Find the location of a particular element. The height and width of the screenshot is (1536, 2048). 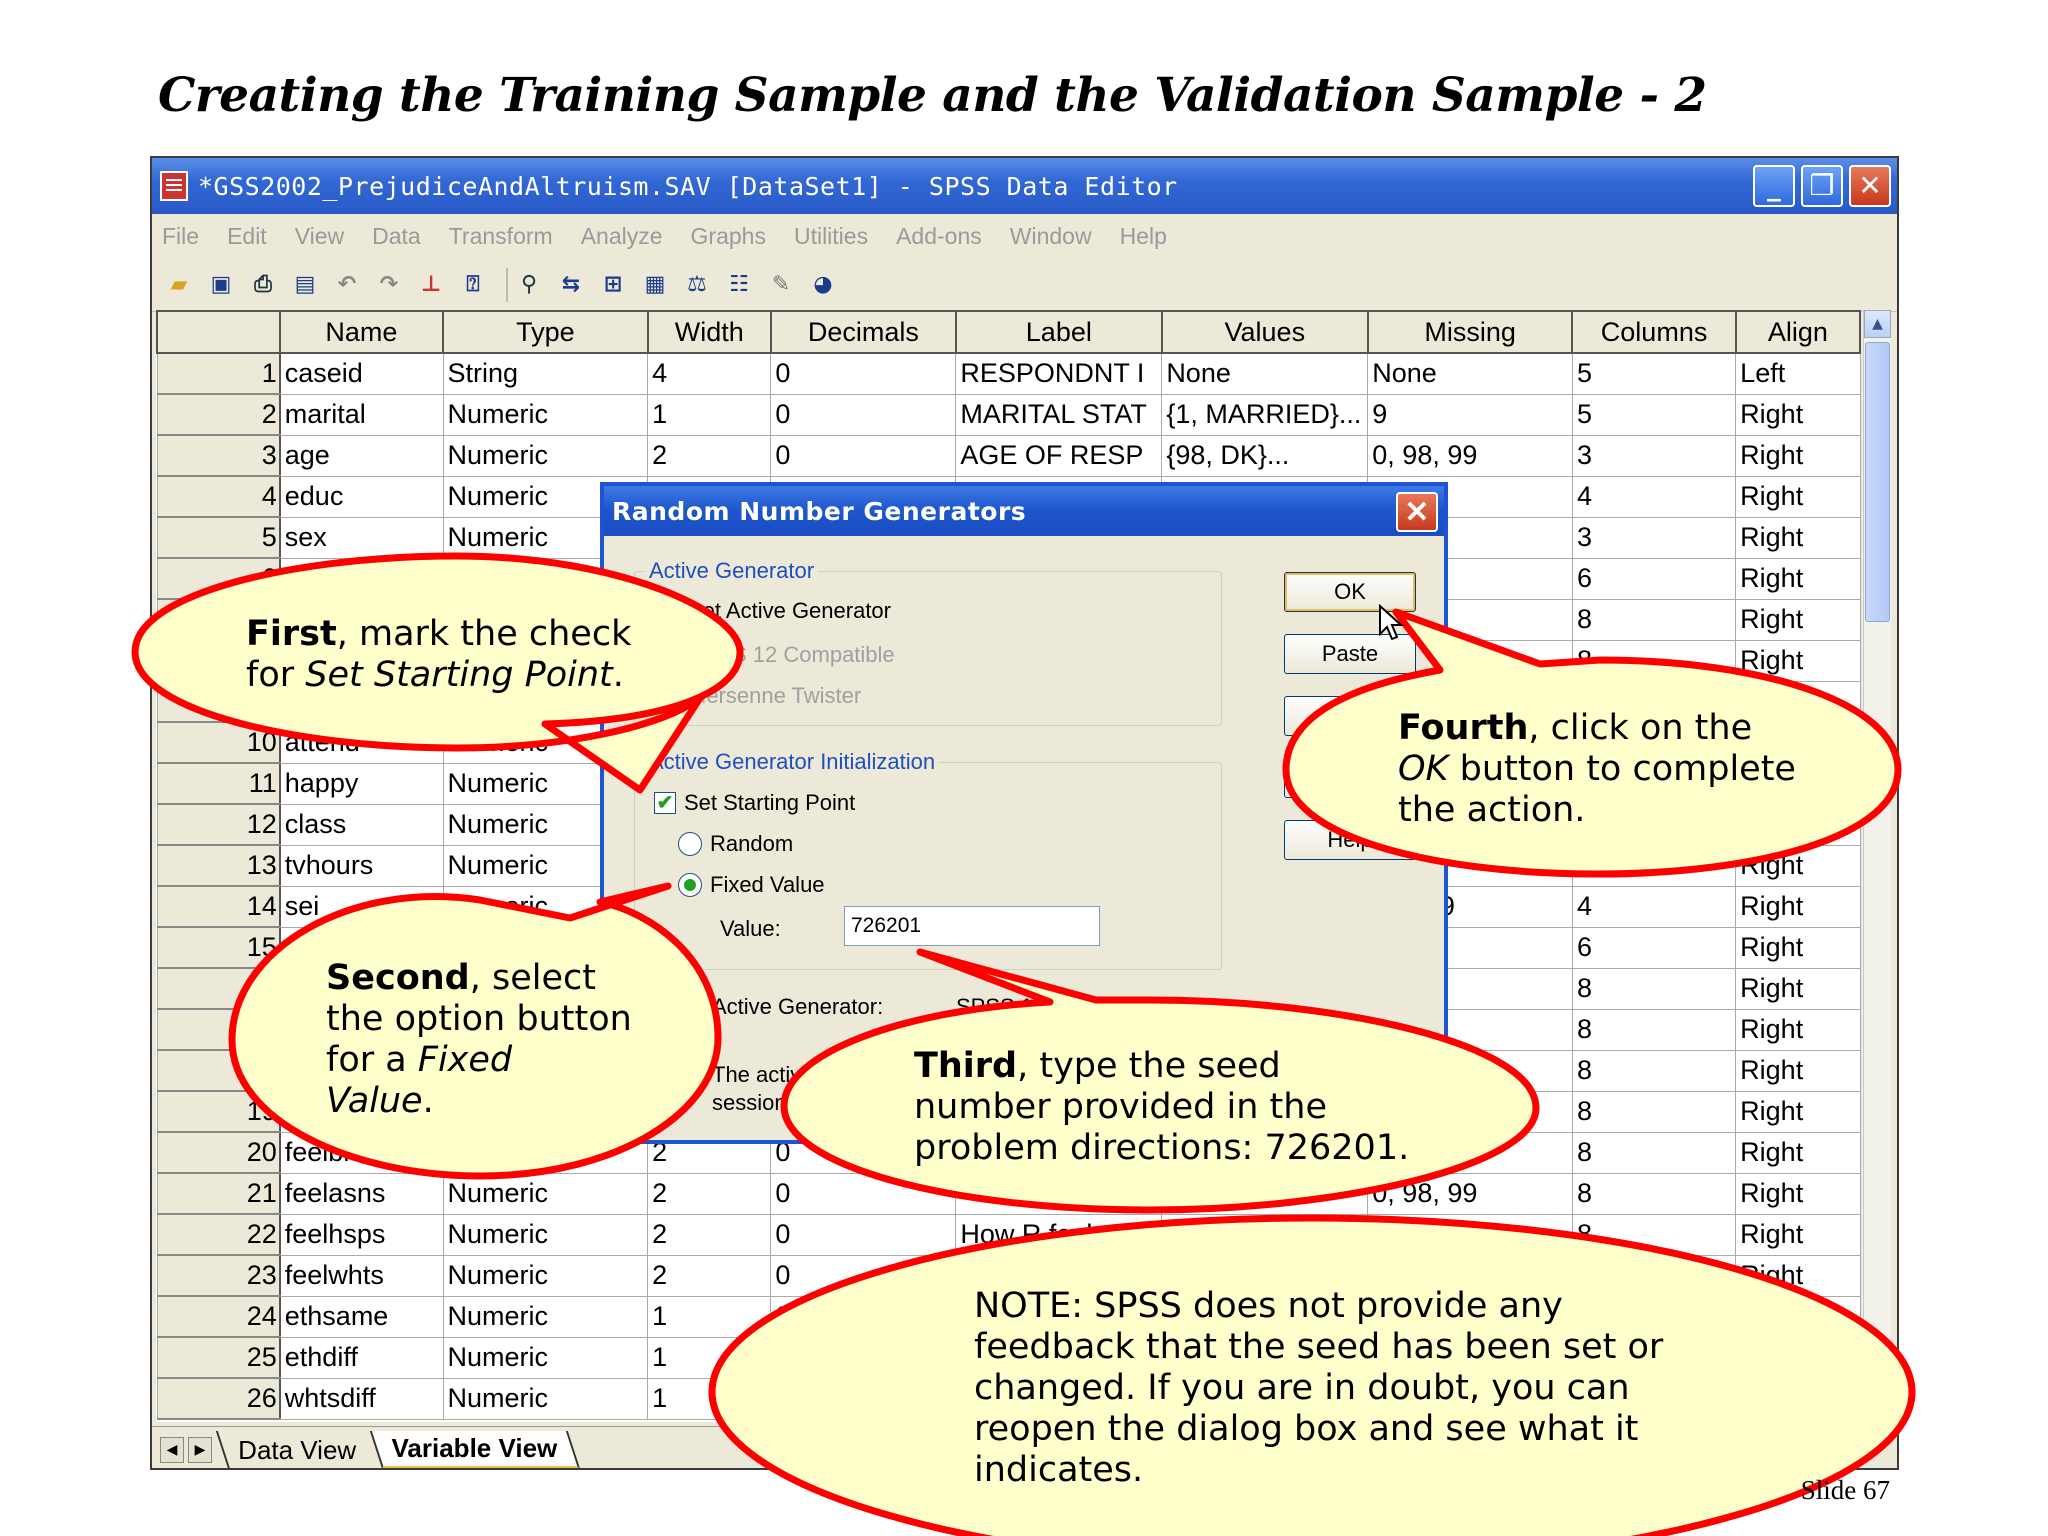

columns-cell is located at coordinates (1654, 865).